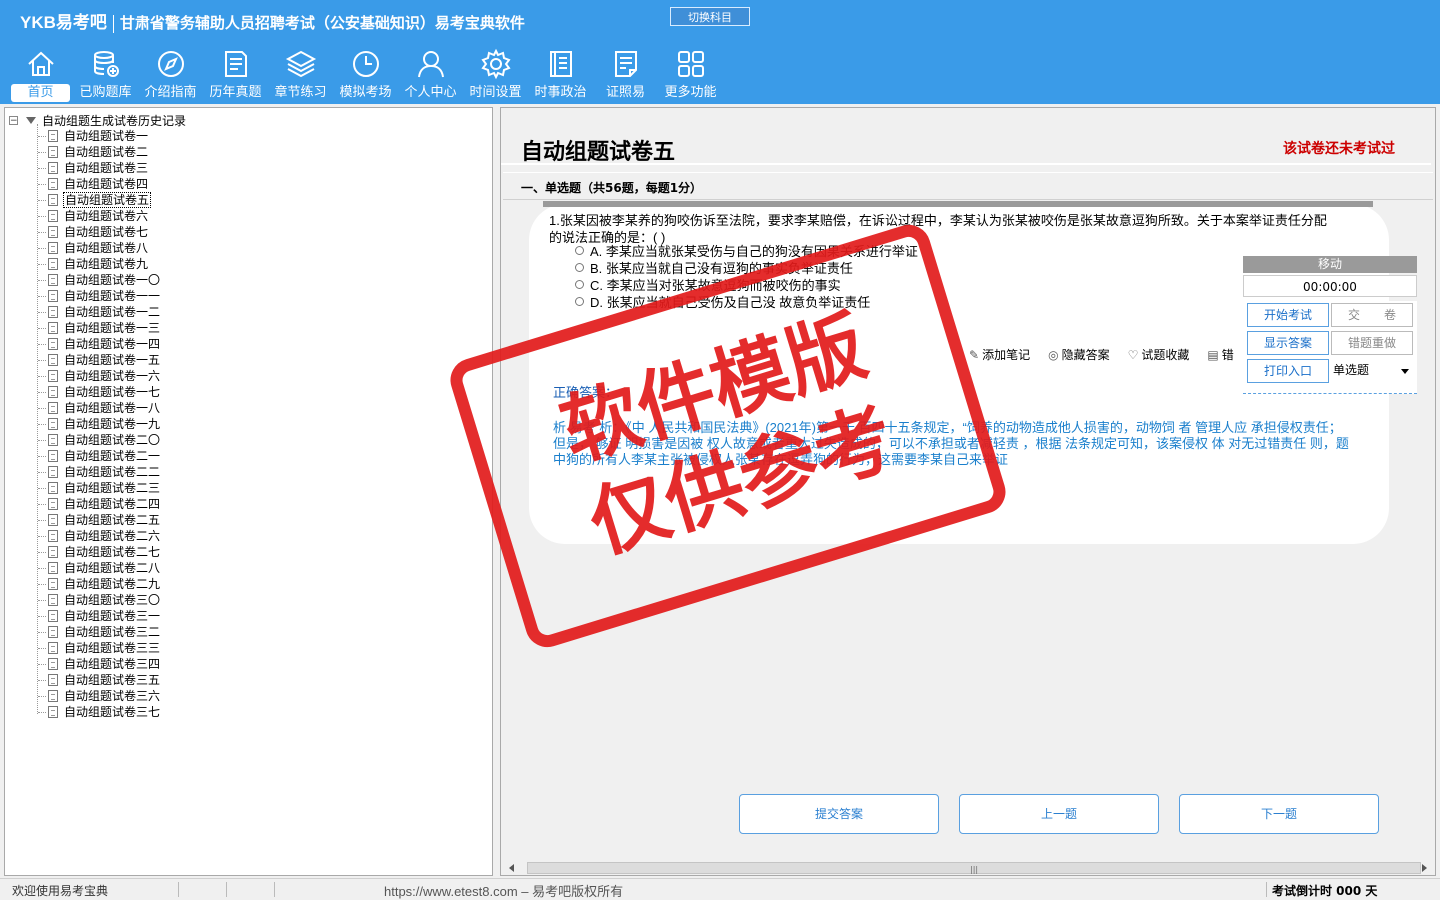  I want to click on nav-purchased-bank: 已购题库, so click(105, 75).